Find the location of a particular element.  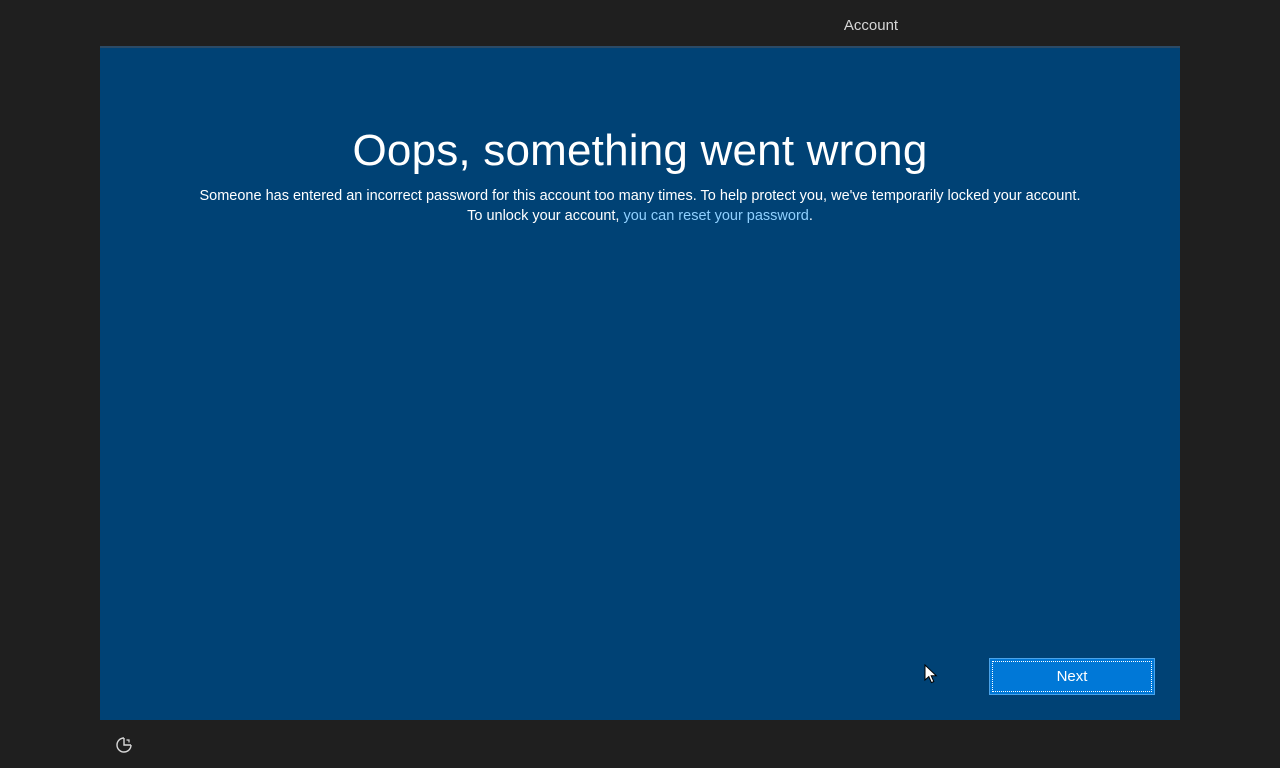

error-message-line-2-suffix: . is located at coordinates (810, 216).